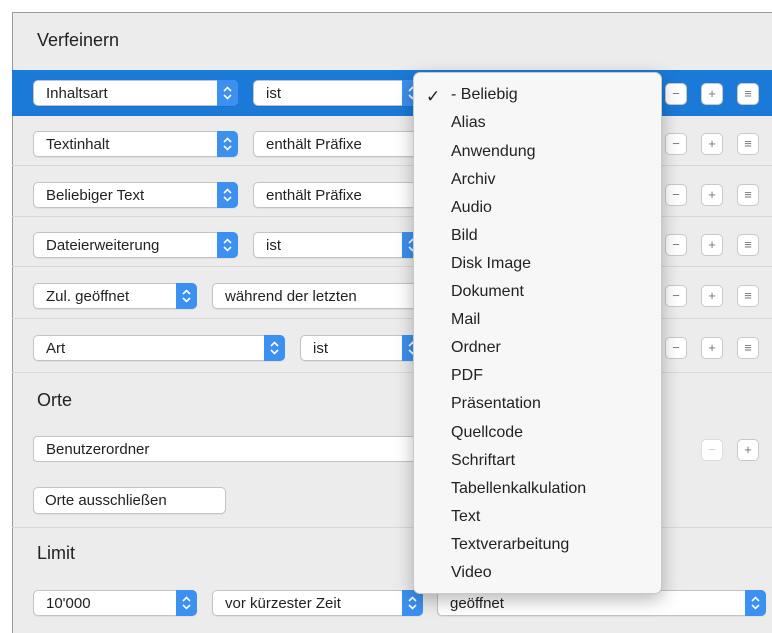 The image size is (772, 633). I want to click on section-title-limit: Limit, so click(56, 553).